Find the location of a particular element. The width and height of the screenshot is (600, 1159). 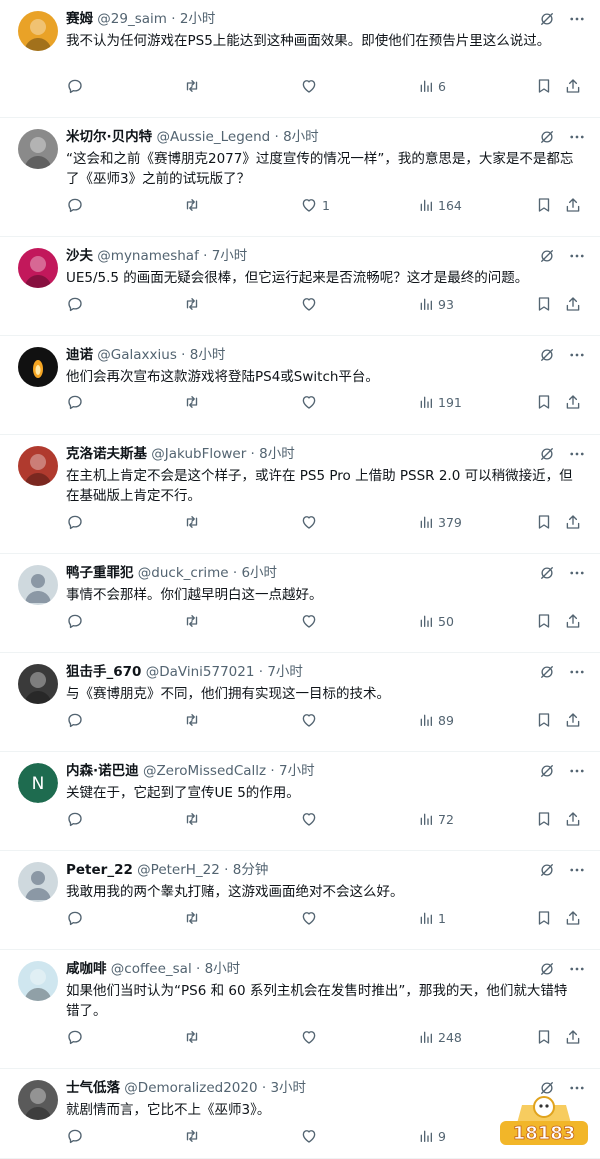

views-button: 191 is located at coordinates (440, 402).